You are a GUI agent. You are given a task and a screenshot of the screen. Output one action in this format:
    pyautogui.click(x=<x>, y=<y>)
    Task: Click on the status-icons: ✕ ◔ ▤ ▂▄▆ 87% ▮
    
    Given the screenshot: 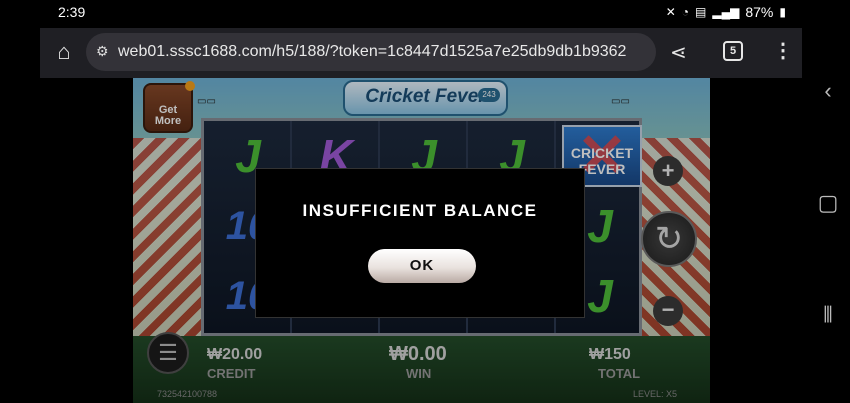 What is the action you would take?
    pyautogui.click(x=726, y=12)
    